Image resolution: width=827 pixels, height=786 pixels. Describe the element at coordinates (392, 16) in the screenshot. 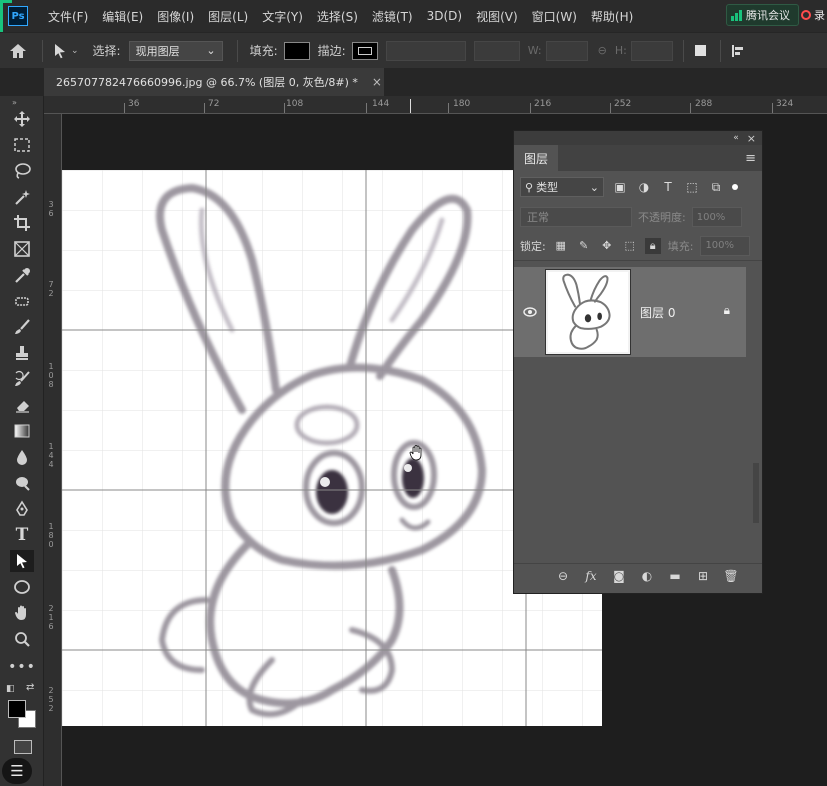

I see `menu-filter: 滤镜(T)` at that location.